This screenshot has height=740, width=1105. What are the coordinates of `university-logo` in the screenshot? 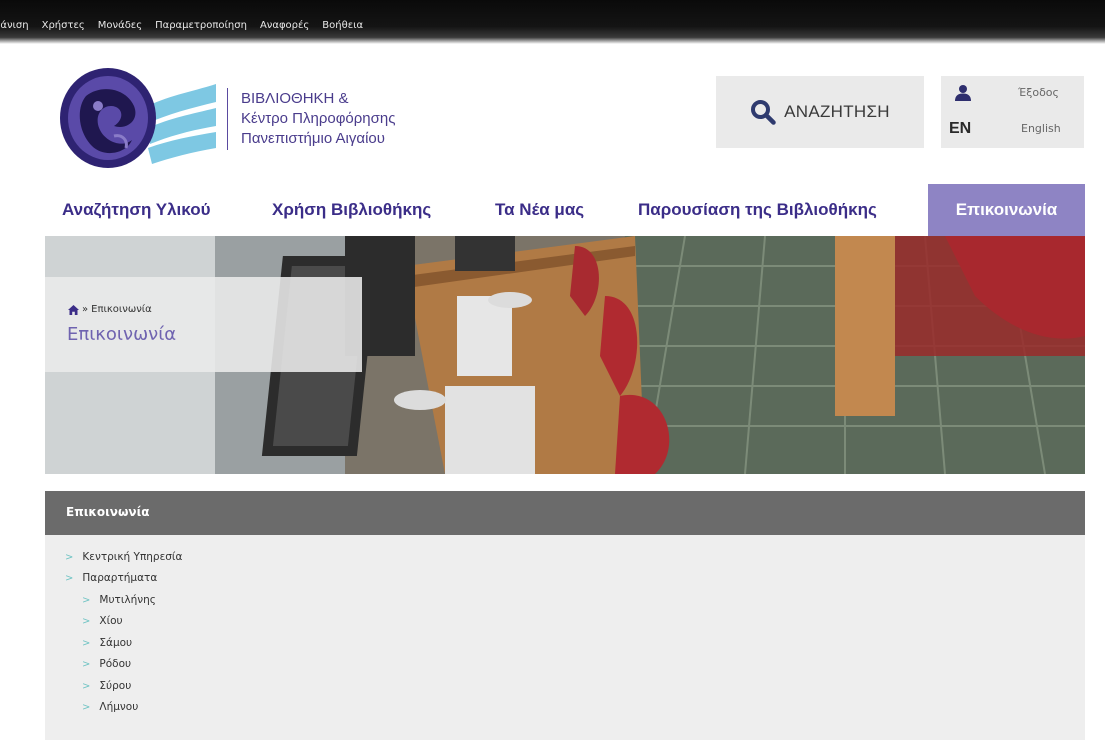 It's located at (141, 119).